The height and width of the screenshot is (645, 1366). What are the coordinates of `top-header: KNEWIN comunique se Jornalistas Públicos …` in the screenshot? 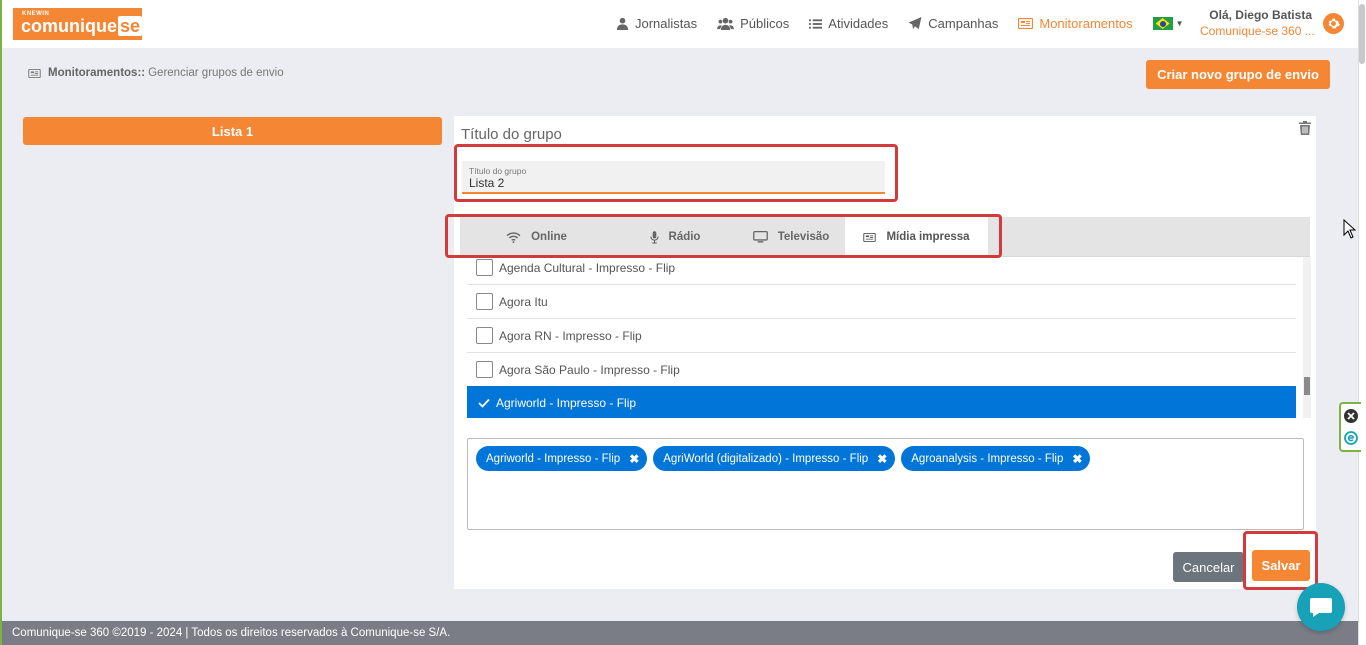 It's located at (680, 24).